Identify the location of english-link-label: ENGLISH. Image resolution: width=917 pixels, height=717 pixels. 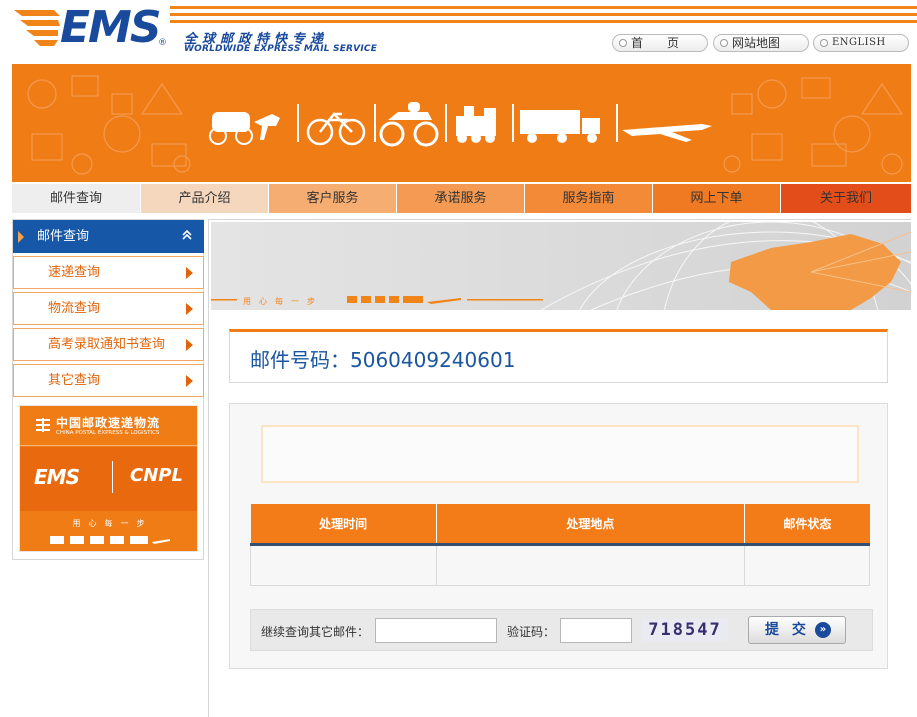
(859, 42).